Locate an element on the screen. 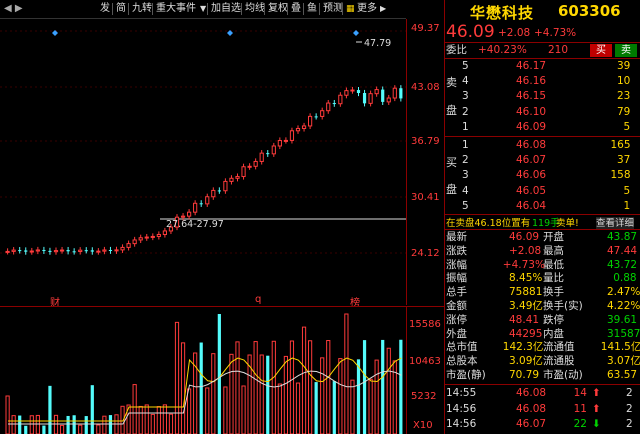  stat-label: 最低 is located at coordinates (553, 264).